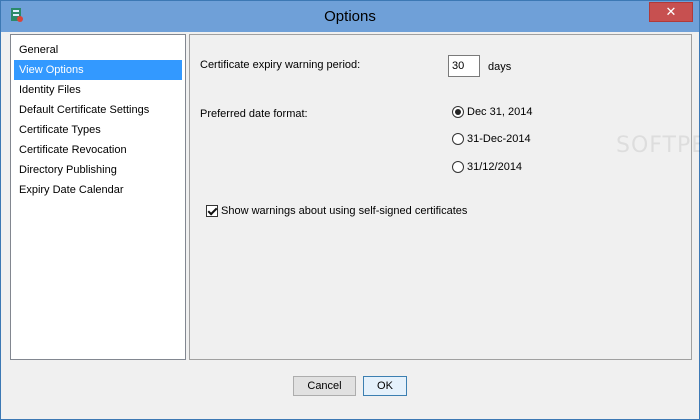 The height and width of the screenshot is (420, 700). What do you see at coordinates (458, 112) in the screenshot?
I see `radio-button-checked` at bounding box center [458, 112].